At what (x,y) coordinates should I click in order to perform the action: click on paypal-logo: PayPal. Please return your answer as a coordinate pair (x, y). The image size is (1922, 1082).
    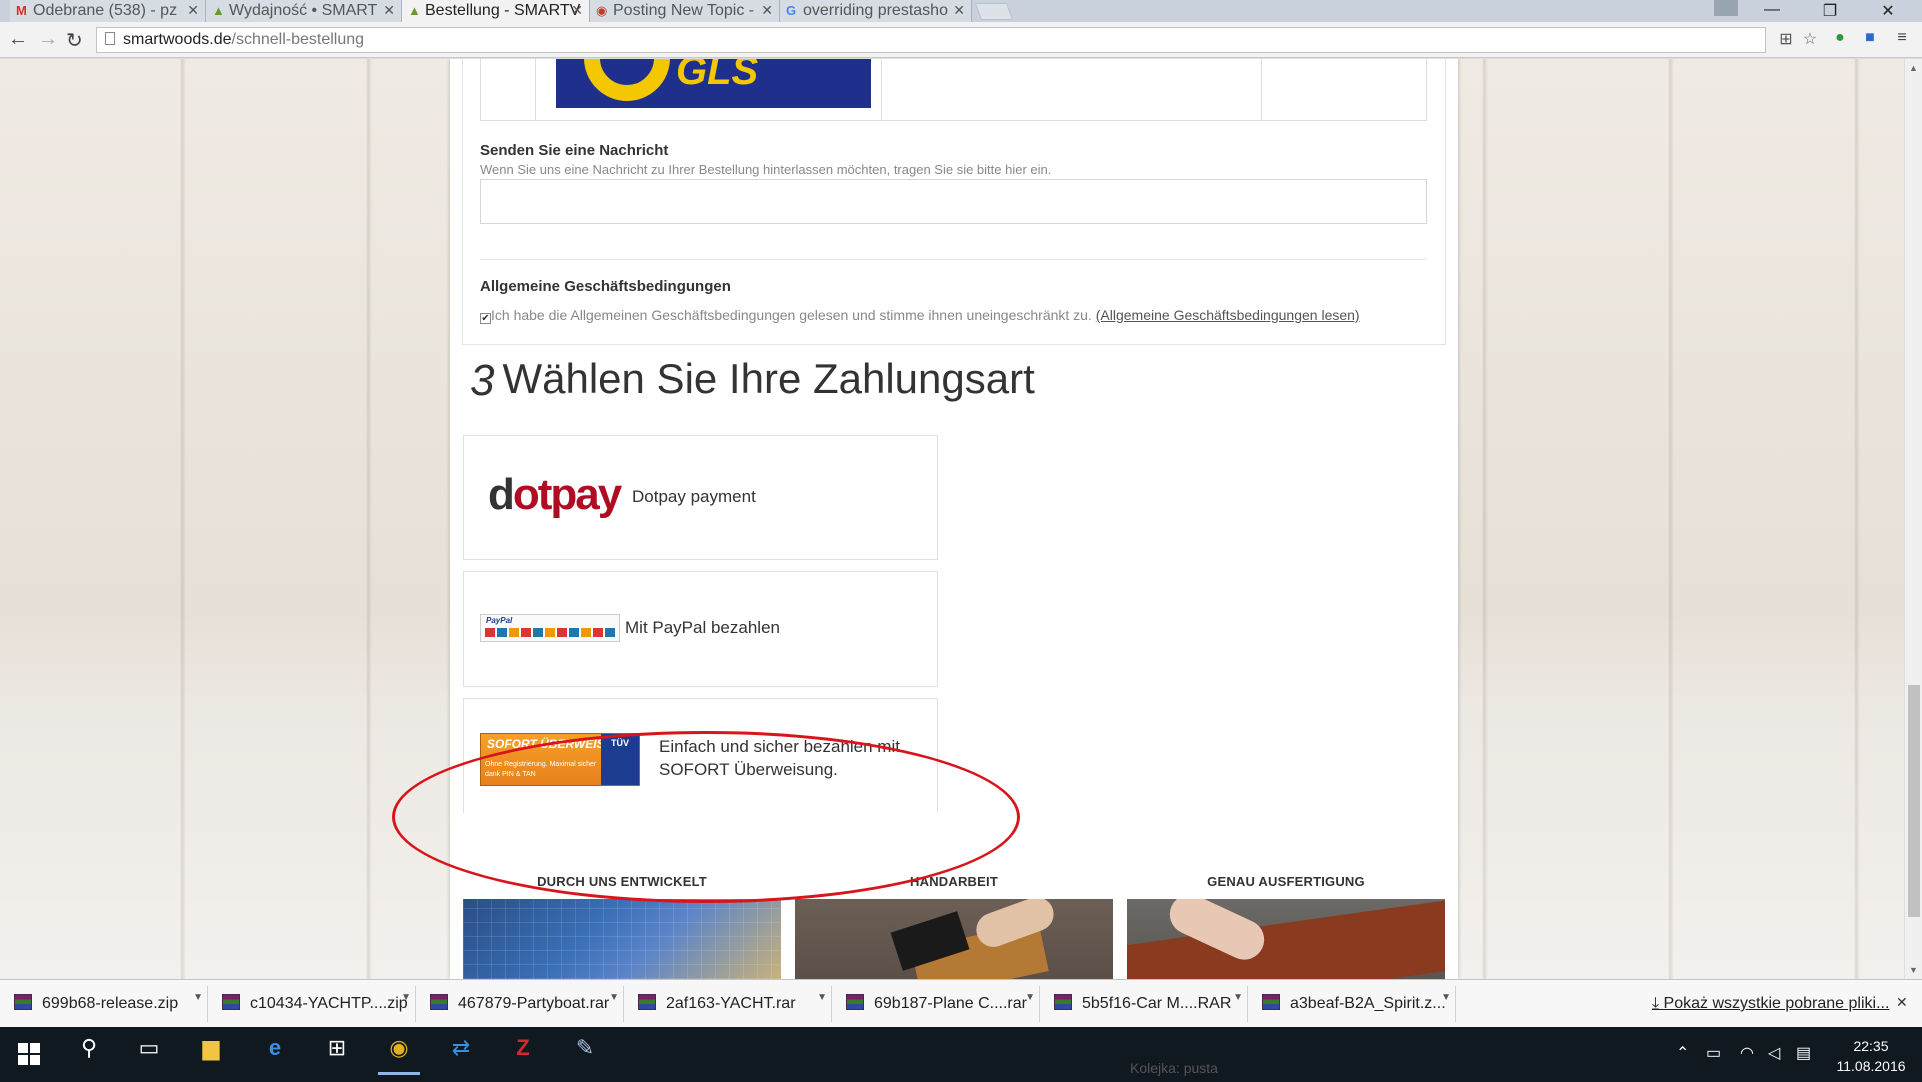
    Looking at the image, I should click on (550, 628).